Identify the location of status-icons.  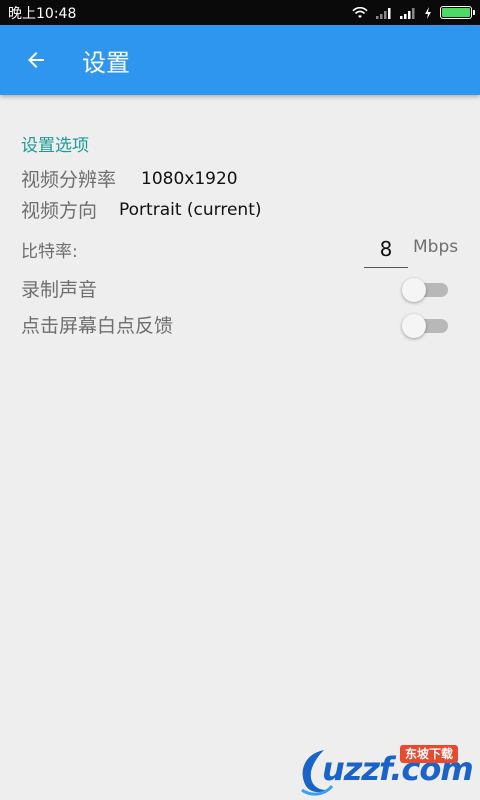
(413, 12).